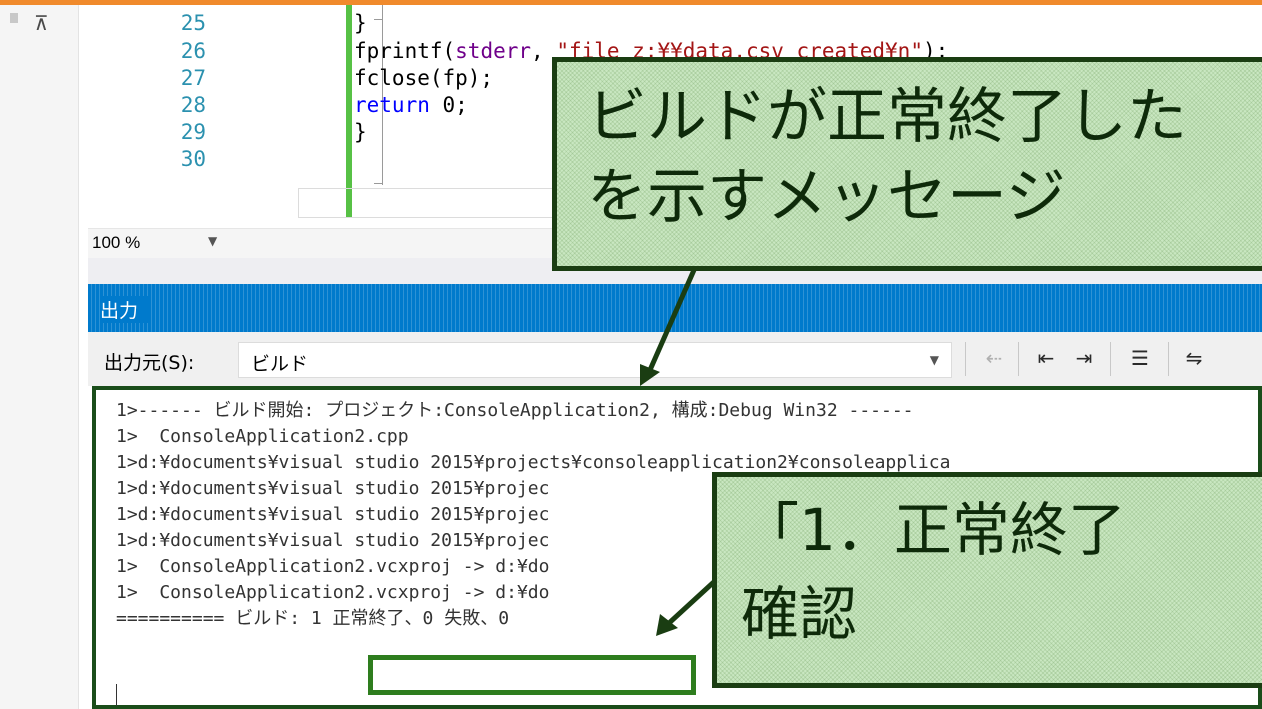  What do you see at coordinates (532, 675) in the screenshot?
I see `success-count-highlight` at bounding box center [532, 675].